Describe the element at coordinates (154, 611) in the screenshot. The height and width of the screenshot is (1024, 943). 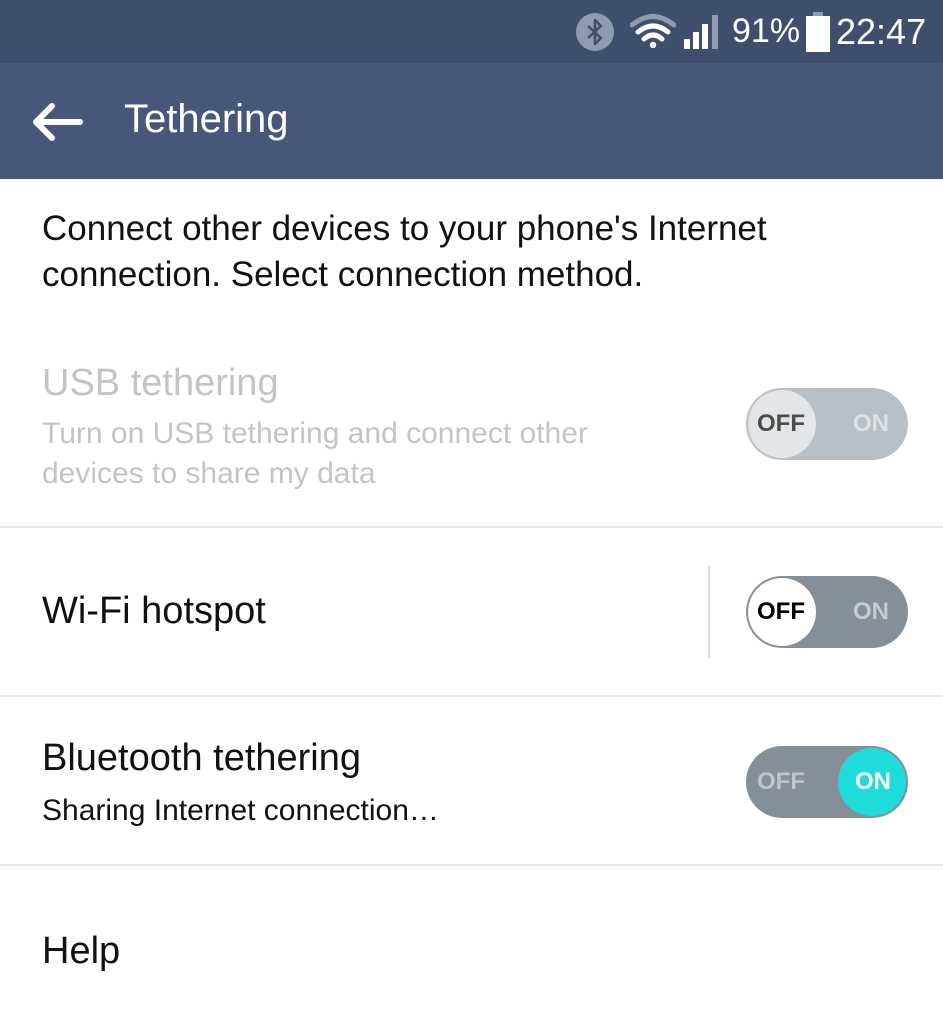
I see `setting-title: Wi-Fi hotspot` at that location.